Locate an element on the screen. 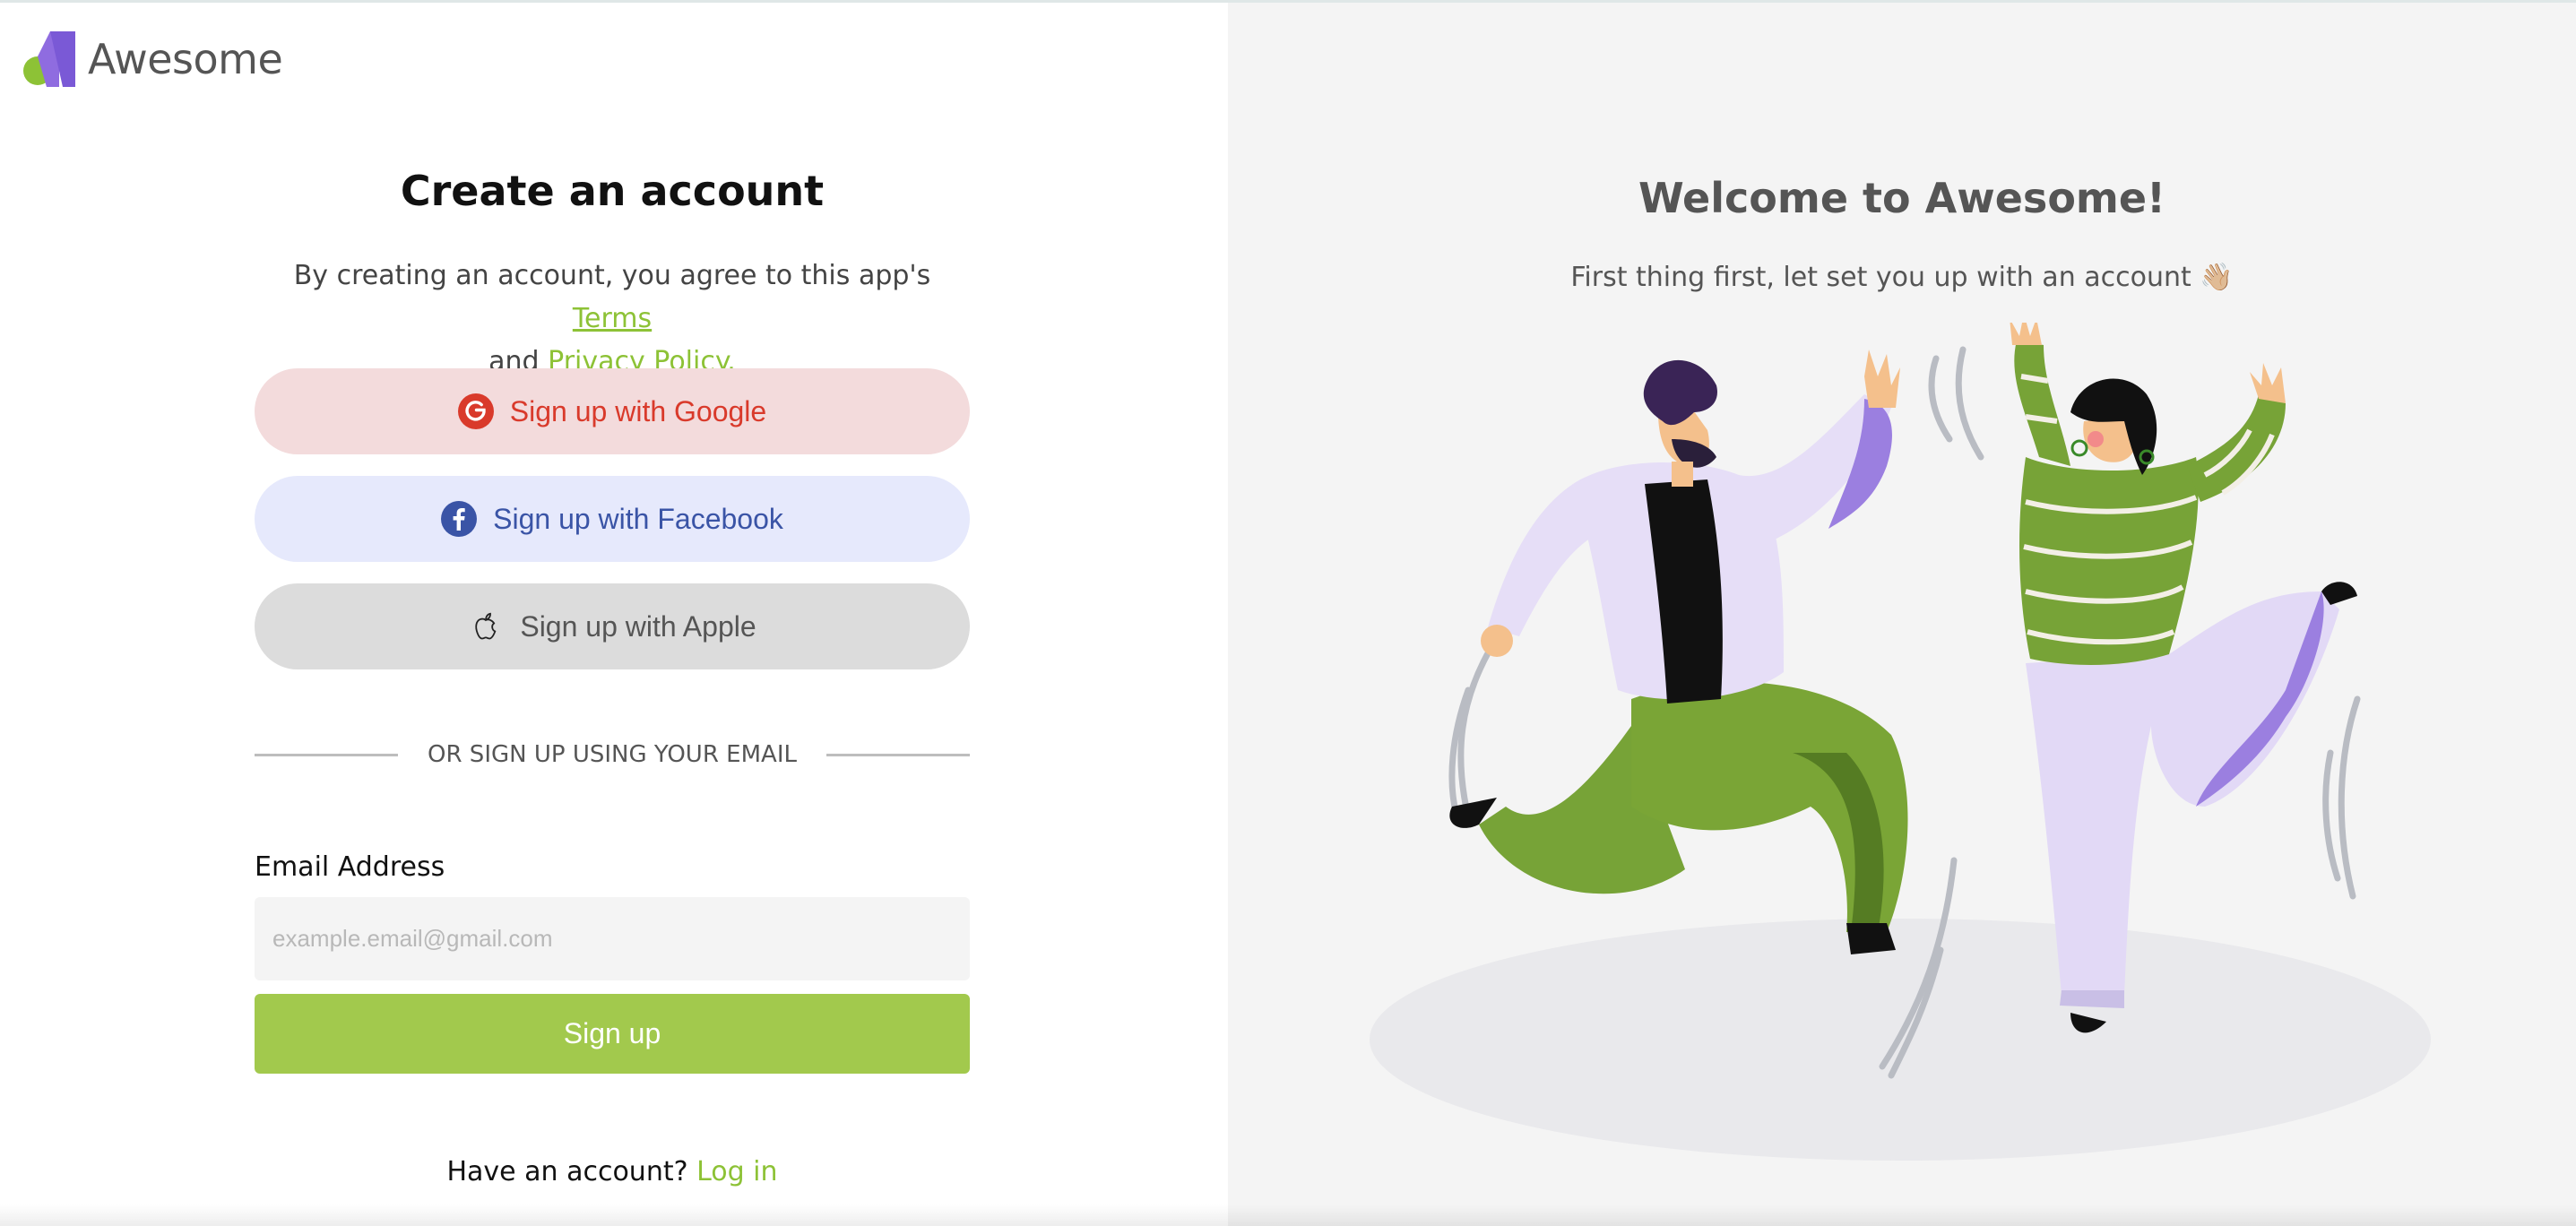  terms-link: Terms is located at coordinates (612, 318).